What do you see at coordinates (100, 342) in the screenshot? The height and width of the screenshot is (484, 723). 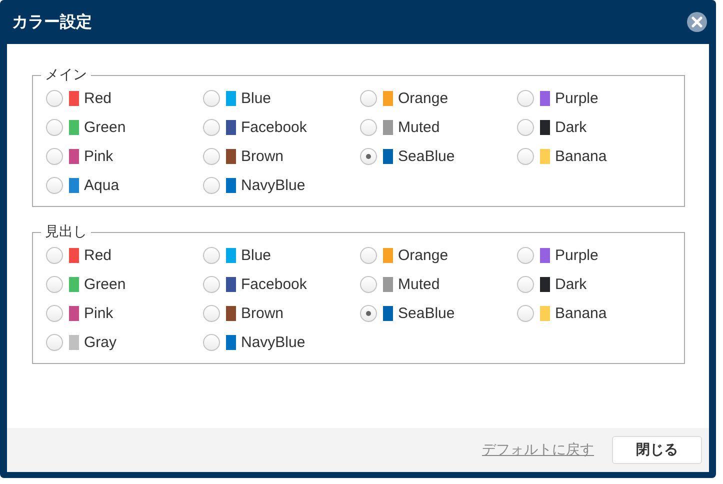 I see `option-label: Gray` at bounding box center [100, 342].